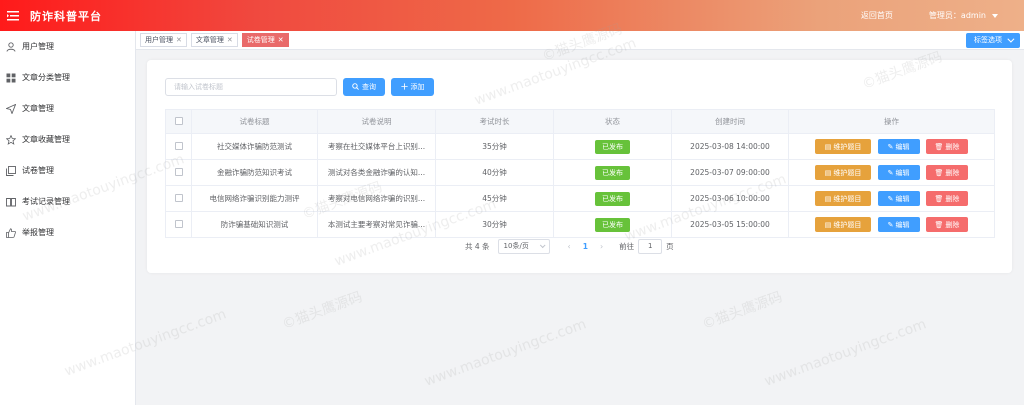  I want to click on admin-label: 管理员：admin, so click(957, 15).